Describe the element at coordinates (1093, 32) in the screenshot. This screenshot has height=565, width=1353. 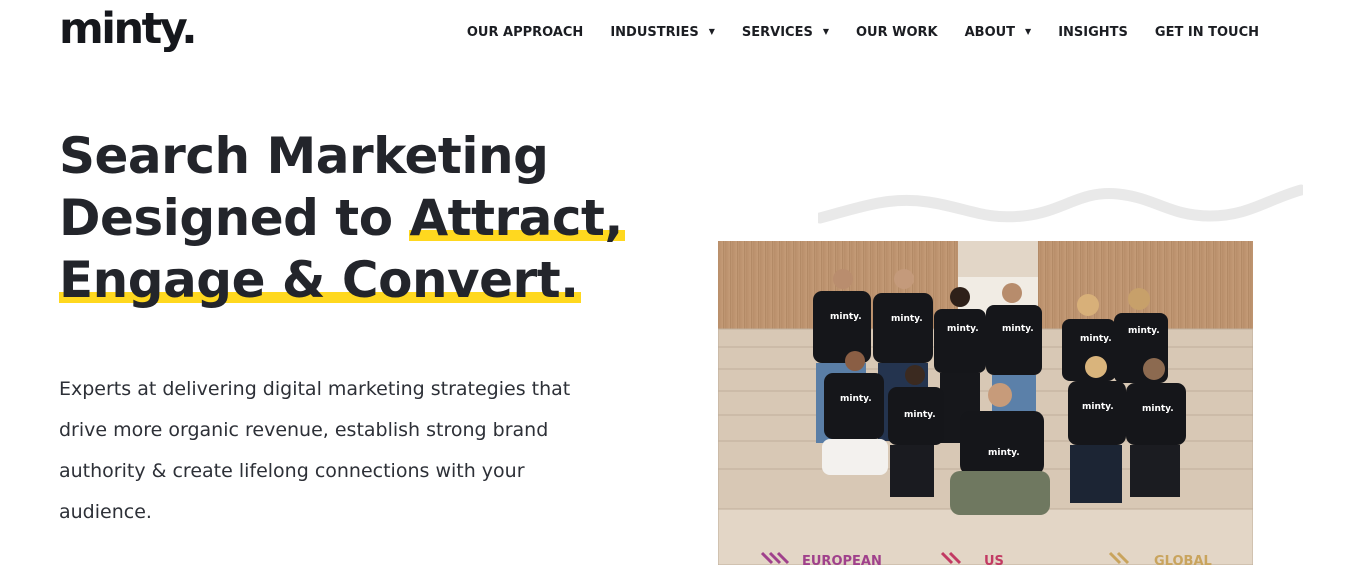
I see `nav-insights: INSIGHTS` at that location.